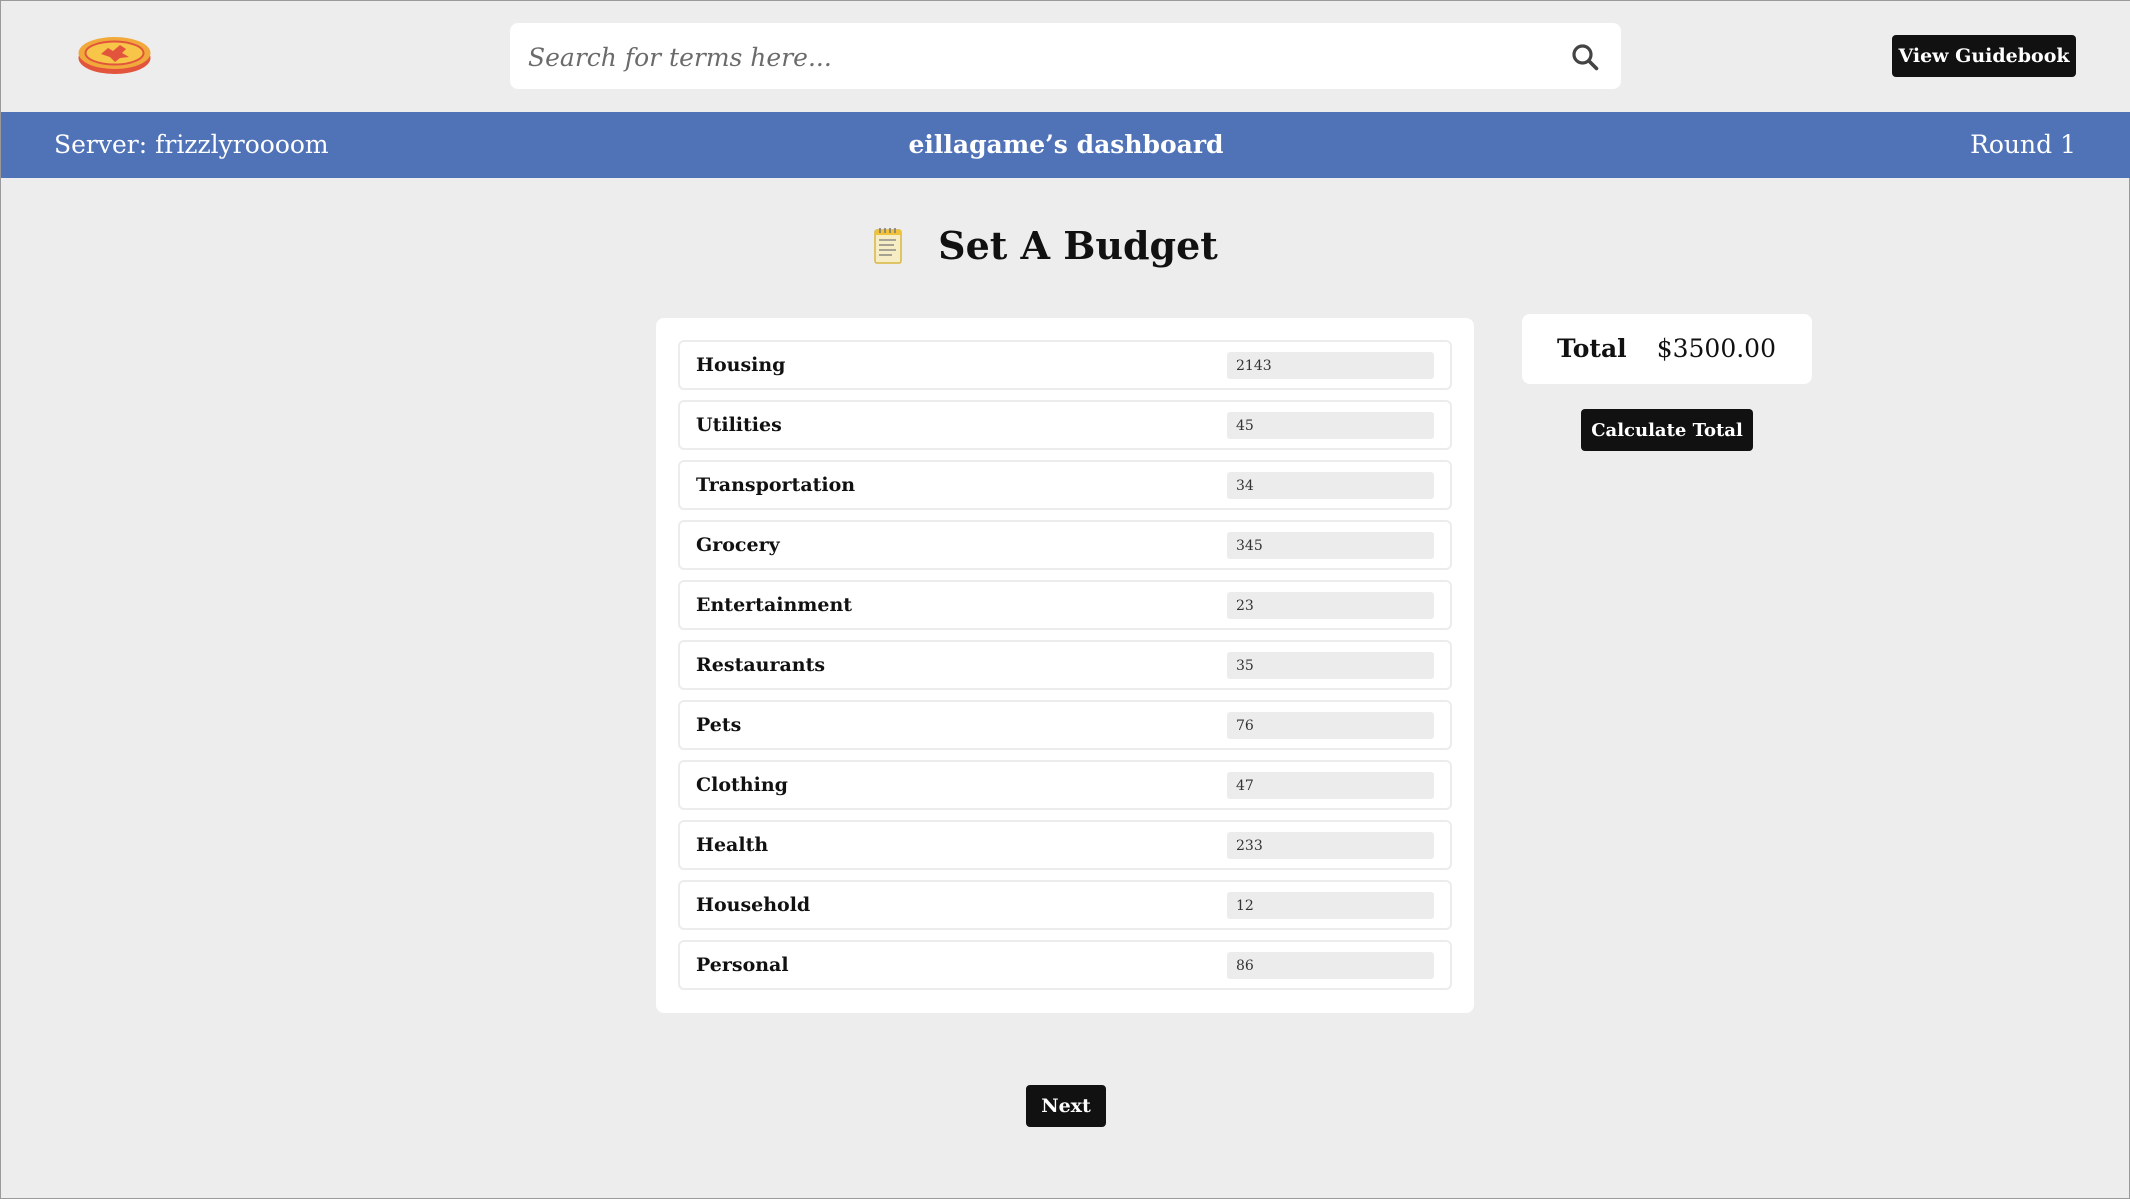 The image size is (2130, 1199). What do you see at coordinates (1065, 905) in the screenshot?
I see `budget-row-household: Household` at bounding box center [1065, 905].